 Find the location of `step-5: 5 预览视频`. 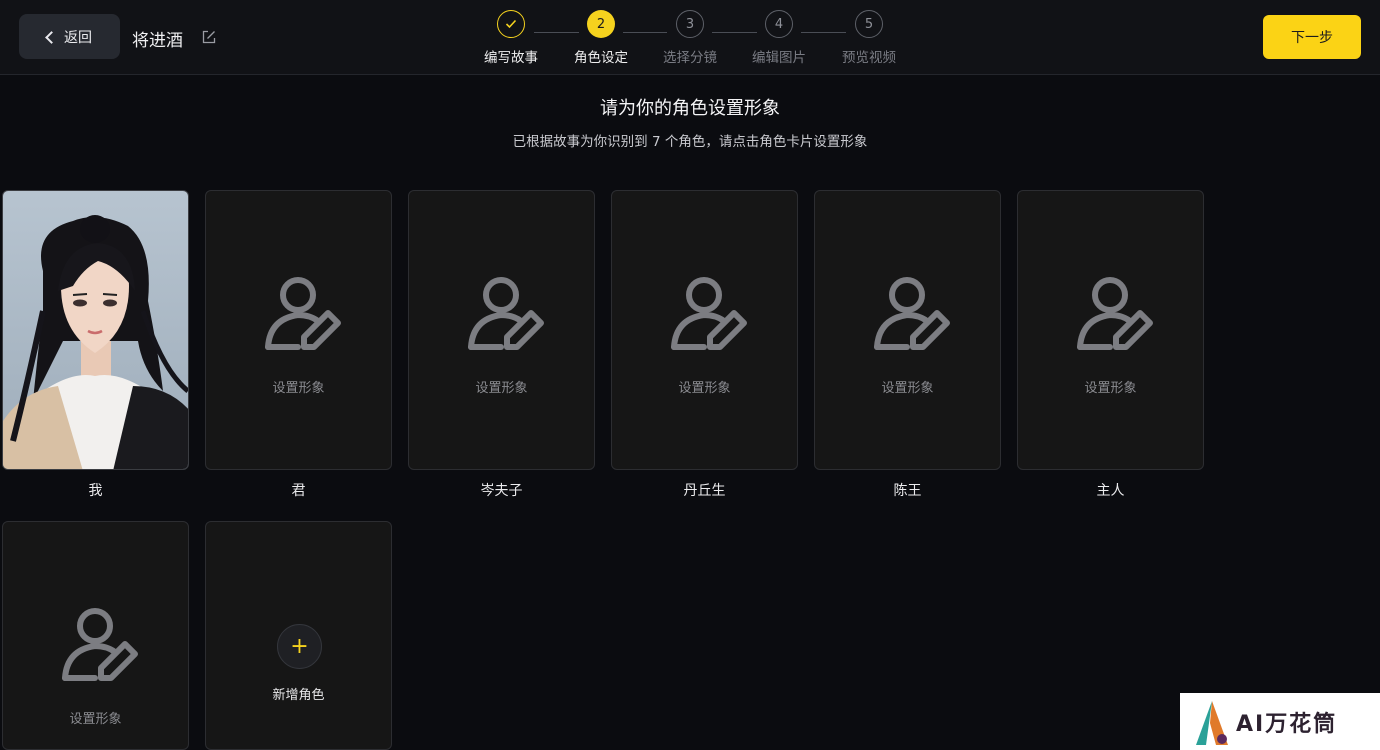

step-5: 5 预览视频 is located at coordinates (869, 38).